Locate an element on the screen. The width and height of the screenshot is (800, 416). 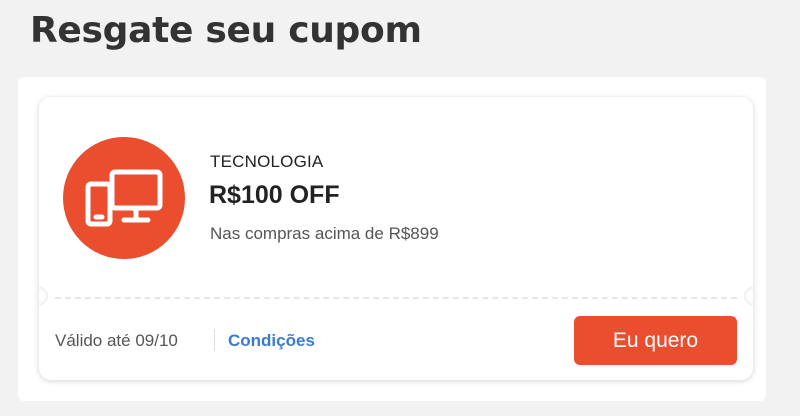
redeem-button: Eu quero is located at coordinates (655, 340).